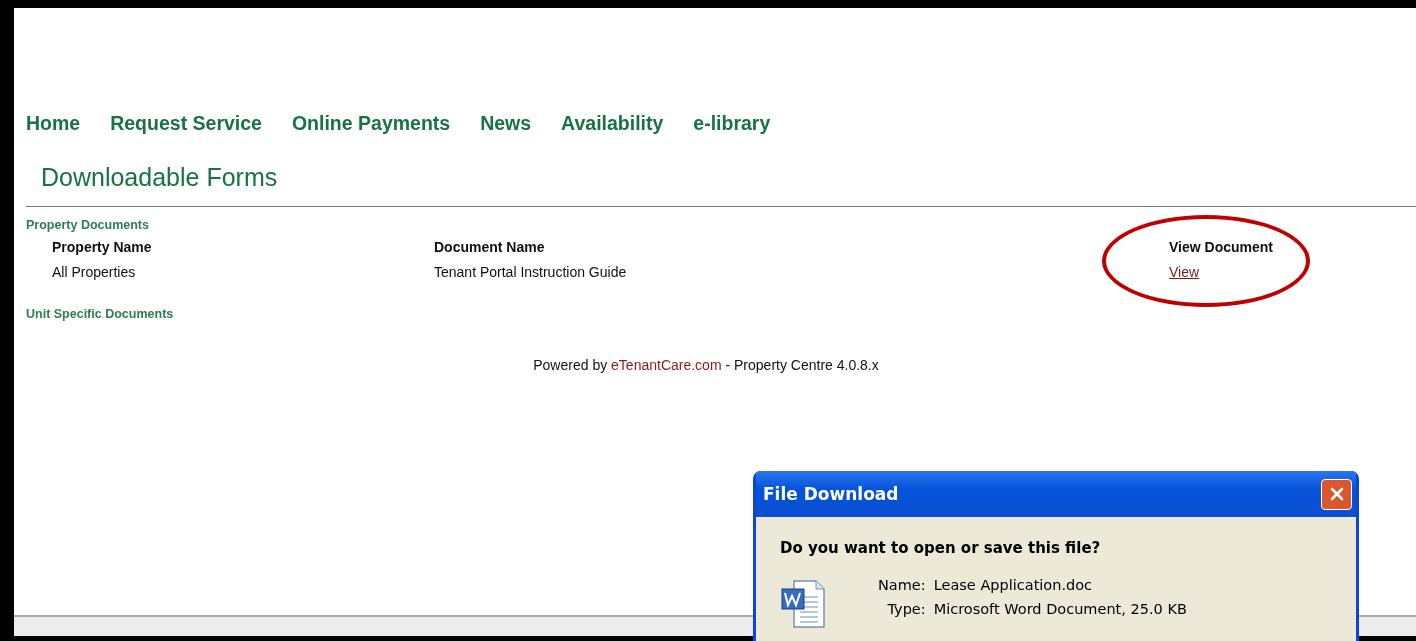 This screenshot has width=1416, height=641. What do you see at coordinates (186, 123) in the screenshot?
I see `nav-link: Request Service` at bounding box center [186, 123].